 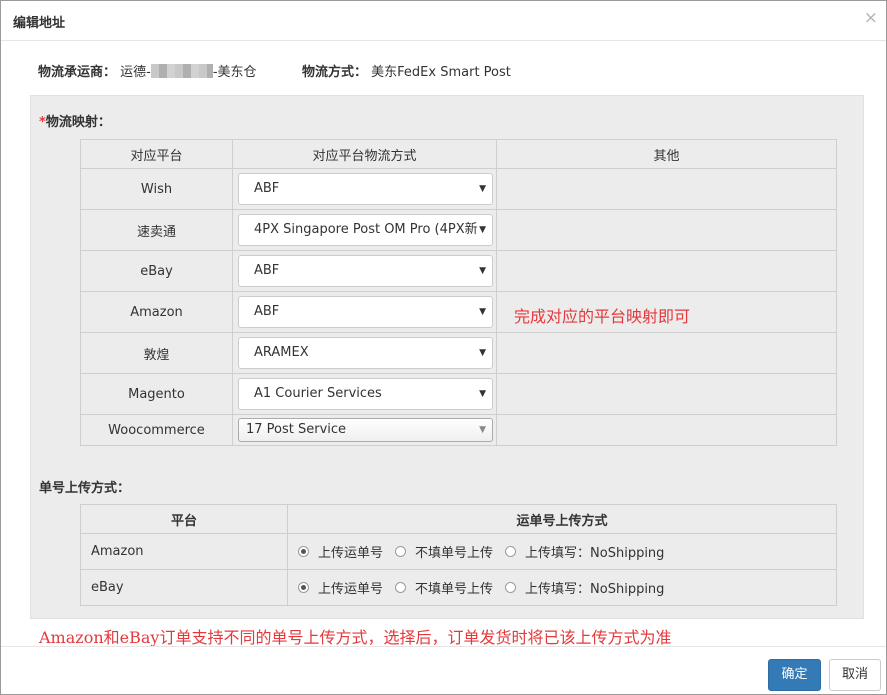 What do you see at coordinates (365, 312) in the screenshot?
I see `method-select-amazon: ABF ▼` at bounding box center [365, 312].